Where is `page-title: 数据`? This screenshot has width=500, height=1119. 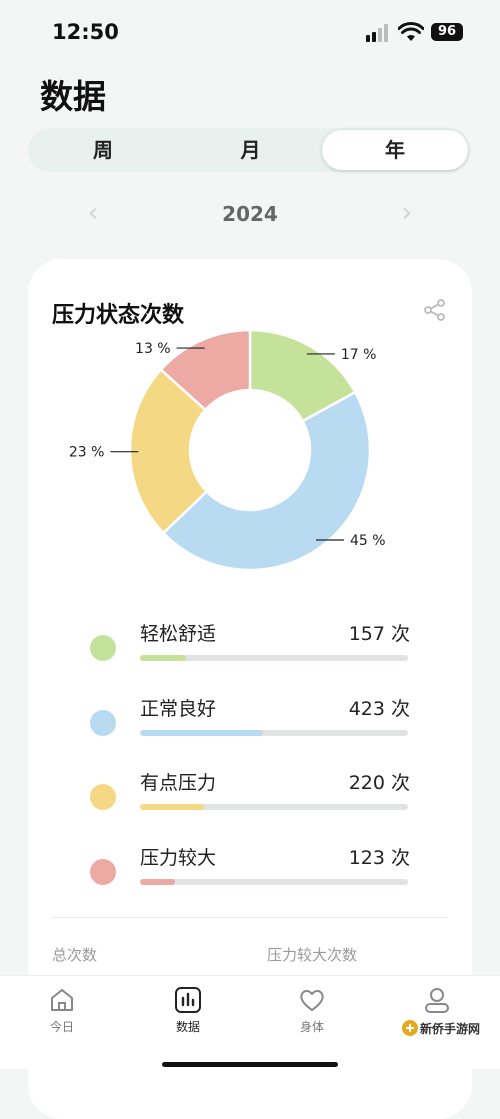
page-title: 数据 is located at coordinates (73, 96).